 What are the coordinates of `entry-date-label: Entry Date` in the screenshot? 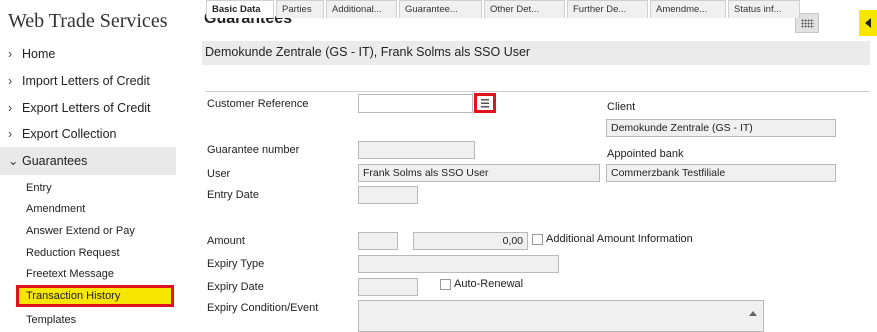 It's located at (233, 195).